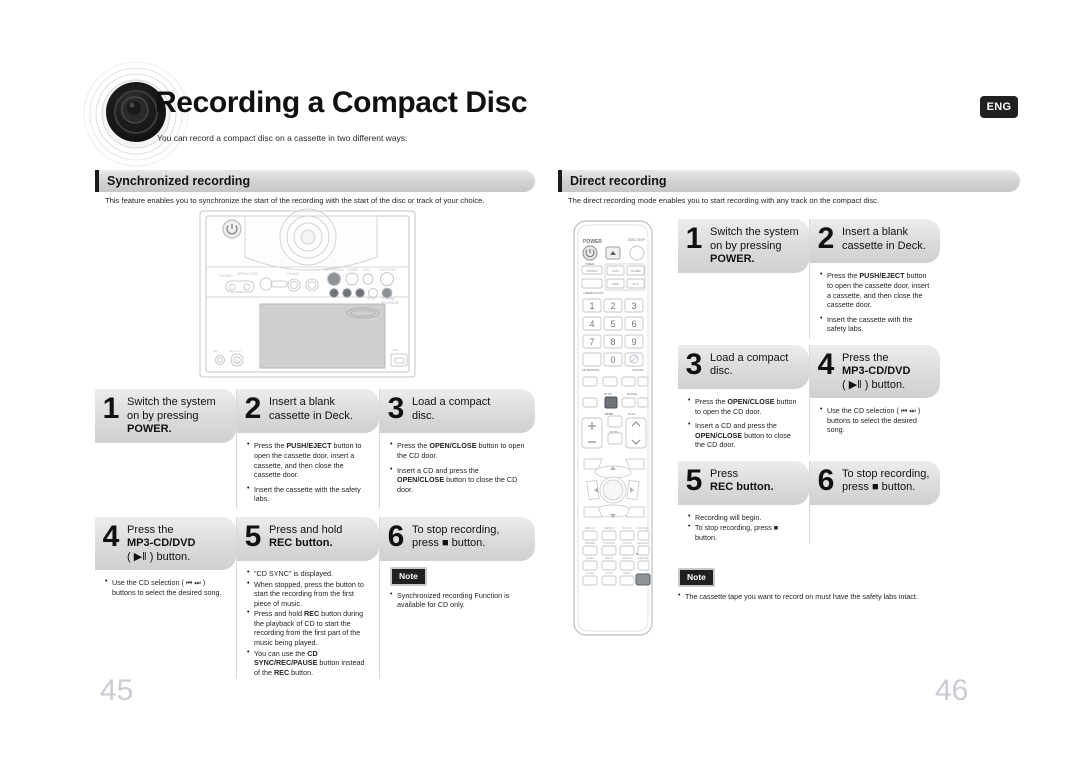  I want to click on svg-text: 8, so click(612, 342).